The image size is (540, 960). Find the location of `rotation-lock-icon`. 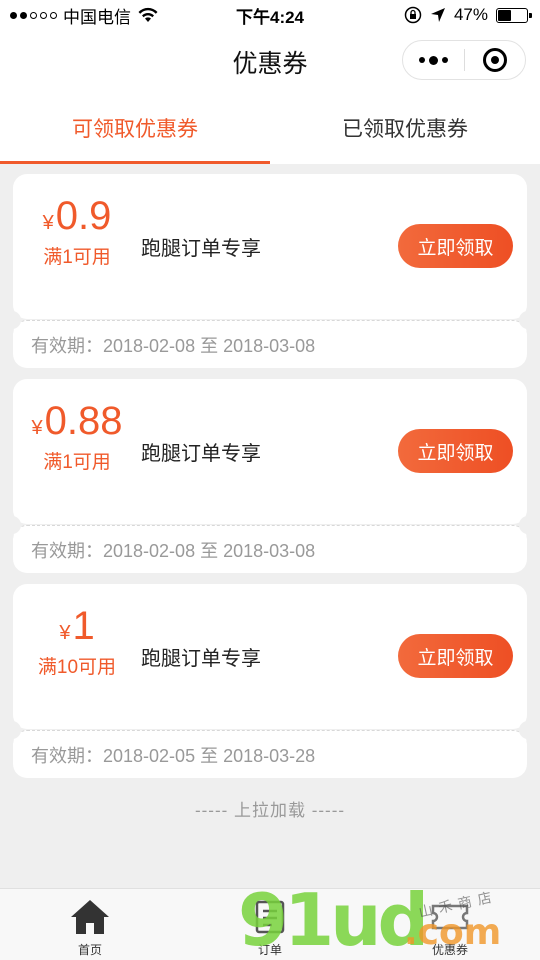

rotation-lock-icon is located at coordinates (413, 15).